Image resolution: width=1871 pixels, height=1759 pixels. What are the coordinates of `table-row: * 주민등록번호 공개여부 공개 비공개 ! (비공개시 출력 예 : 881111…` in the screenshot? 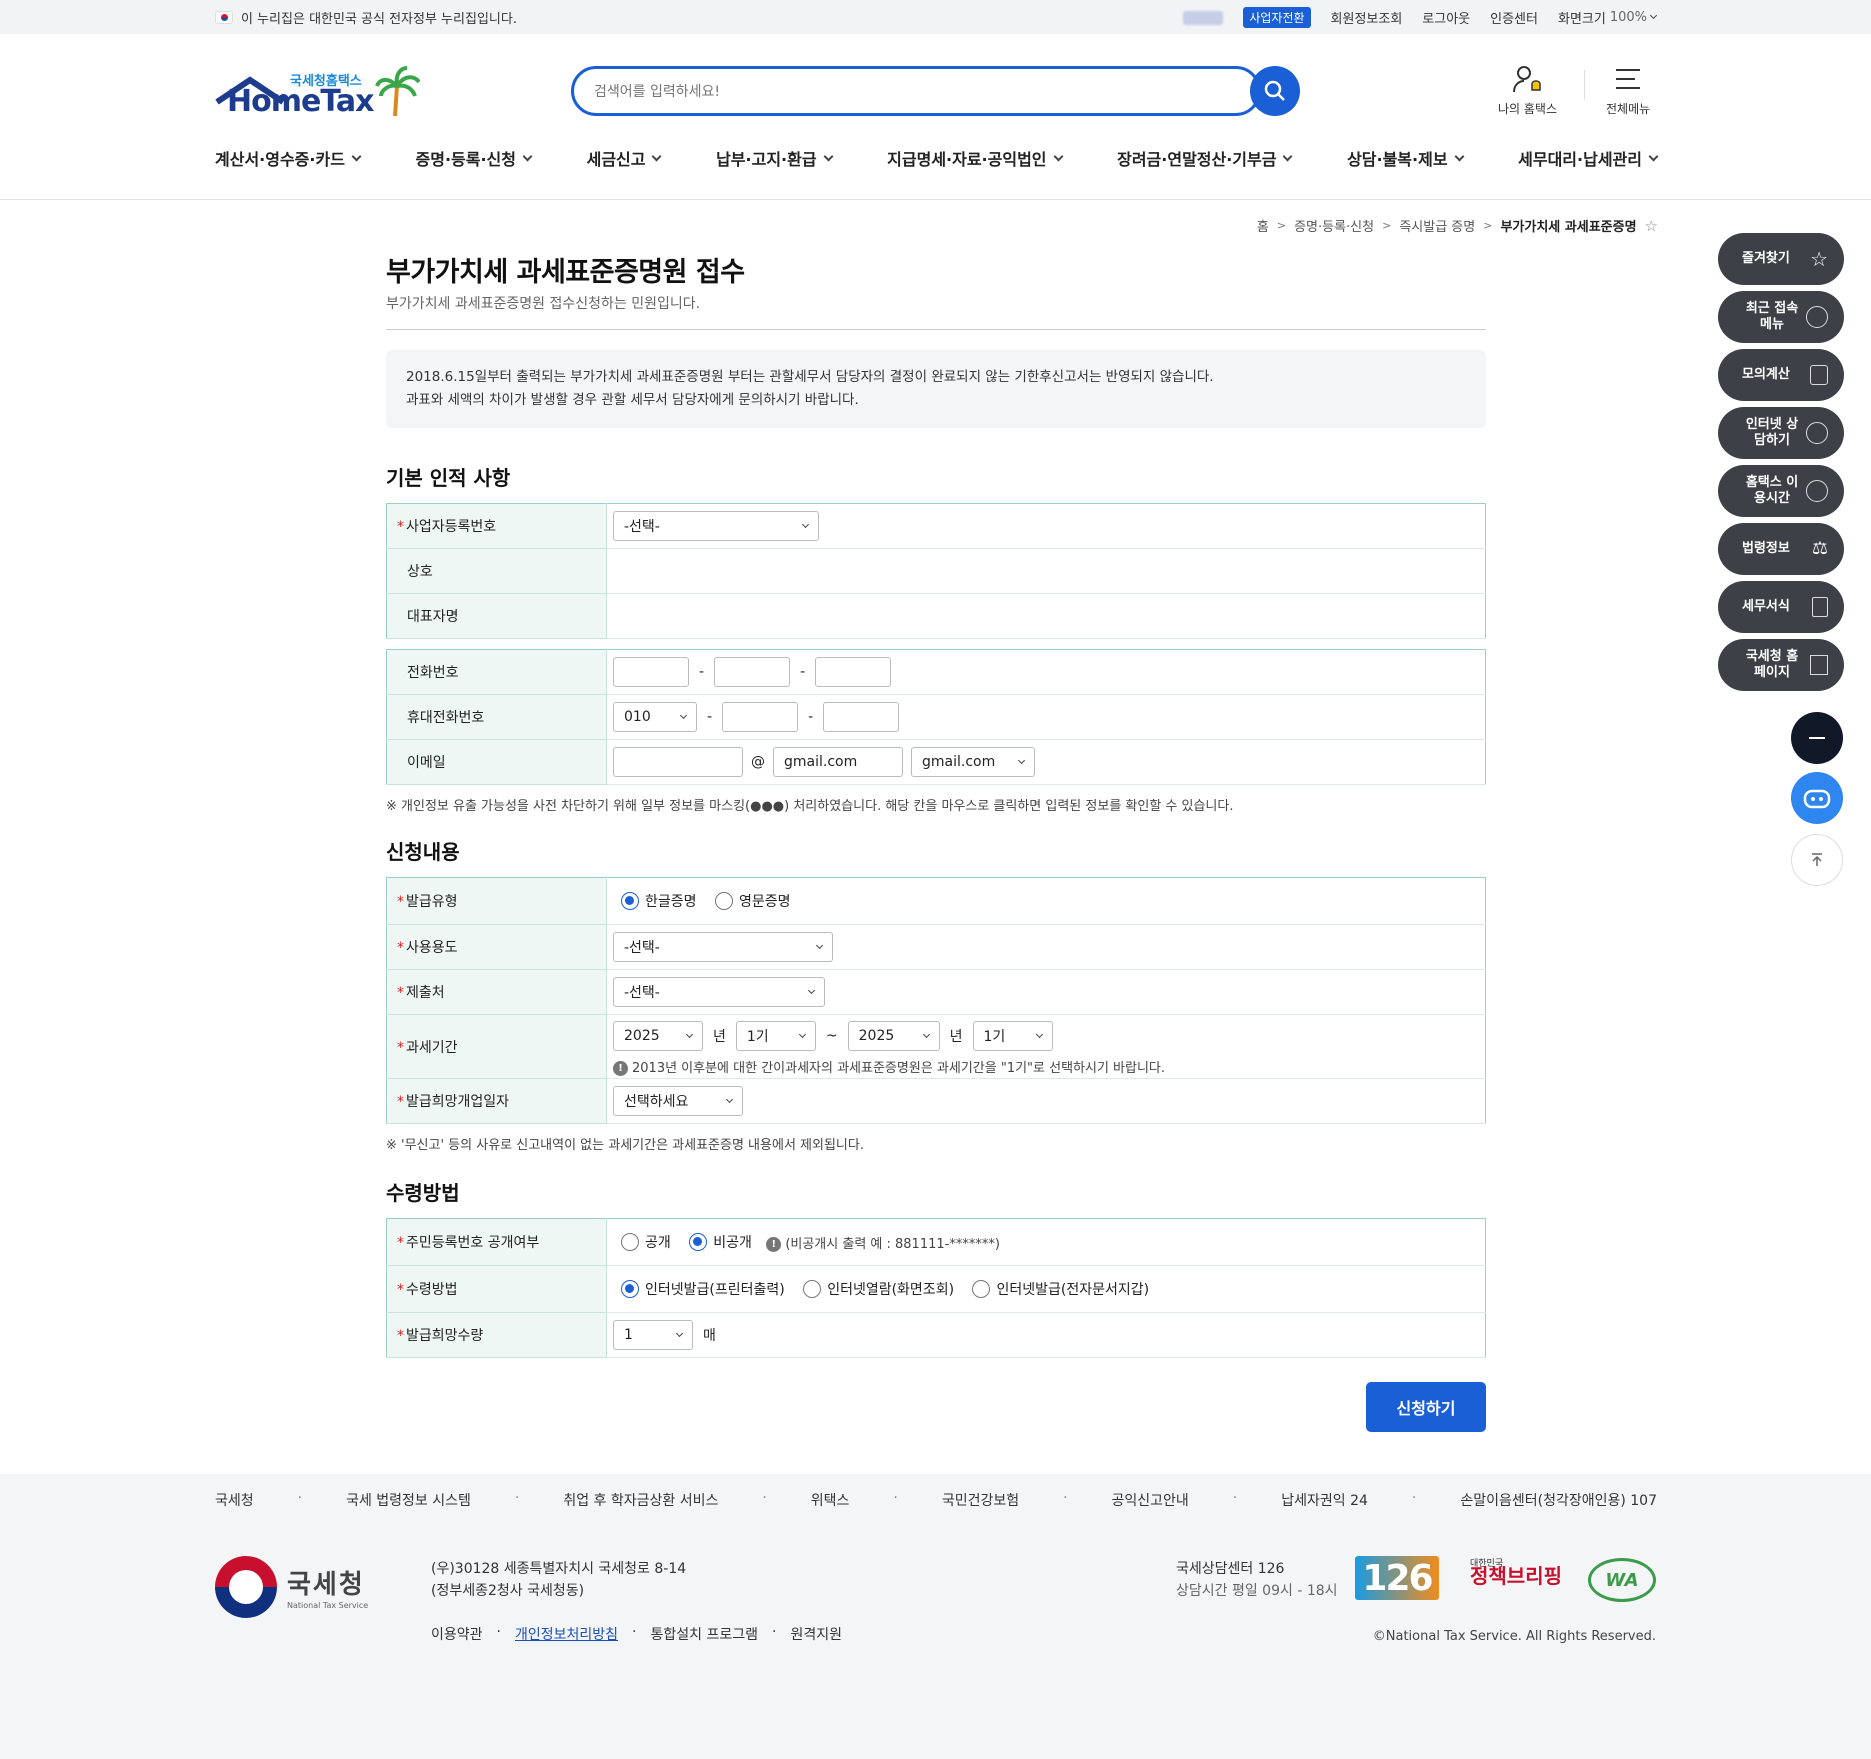 It's located at (936, 1242).